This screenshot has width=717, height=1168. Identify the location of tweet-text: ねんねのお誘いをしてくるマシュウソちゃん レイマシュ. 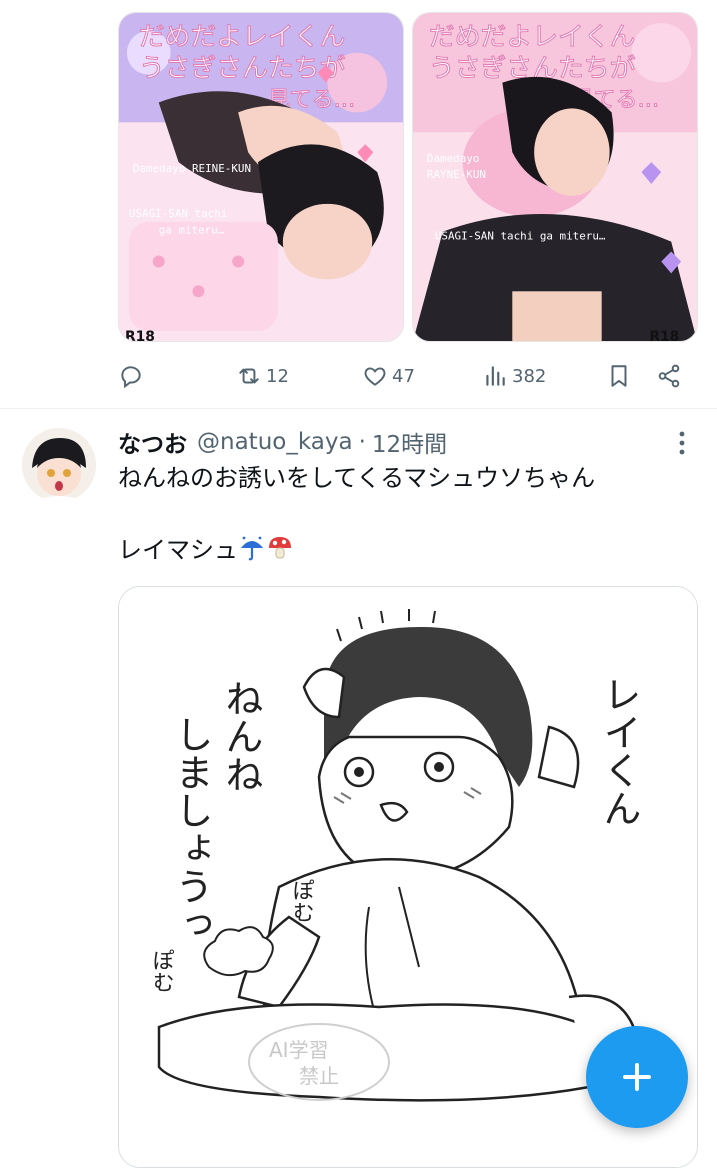
(403, 514).